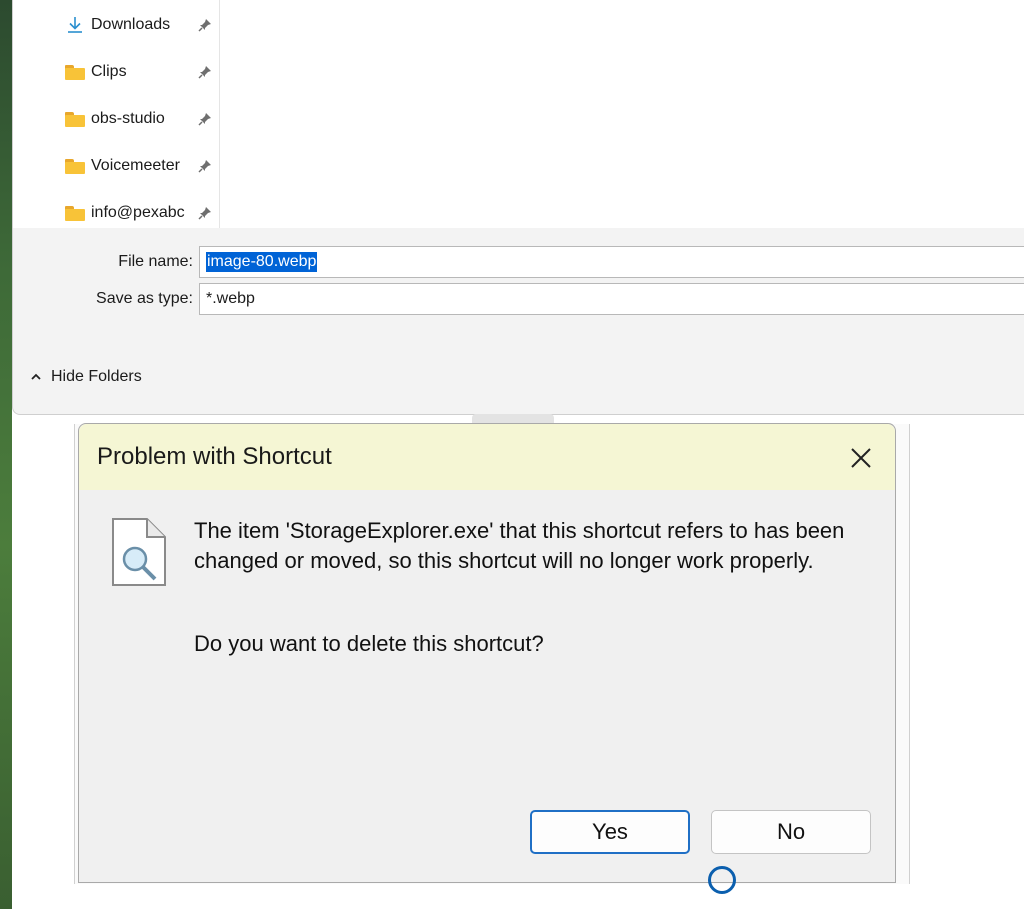  I want to click on hide-folders-button: Hide Folders, so click(85, 377).